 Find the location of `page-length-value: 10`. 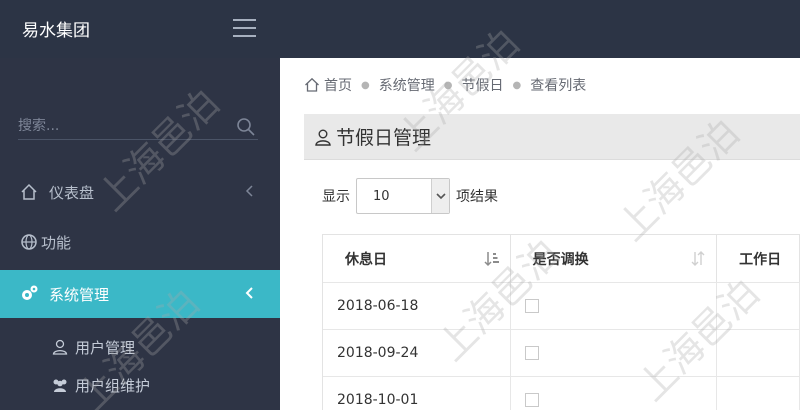

page-length-value: 10 is located at coordinates (381, 196).